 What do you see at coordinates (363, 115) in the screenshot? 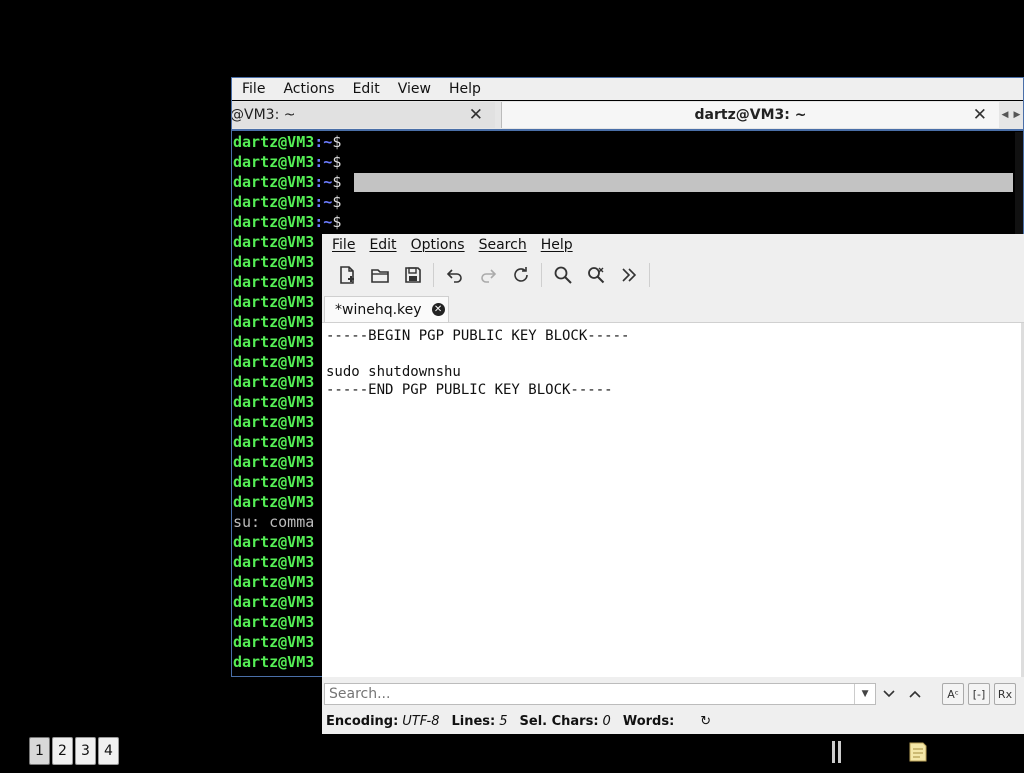
I see `terminal-tab-1: @VM3: ~ ✕` at bounding box center [363, 115].